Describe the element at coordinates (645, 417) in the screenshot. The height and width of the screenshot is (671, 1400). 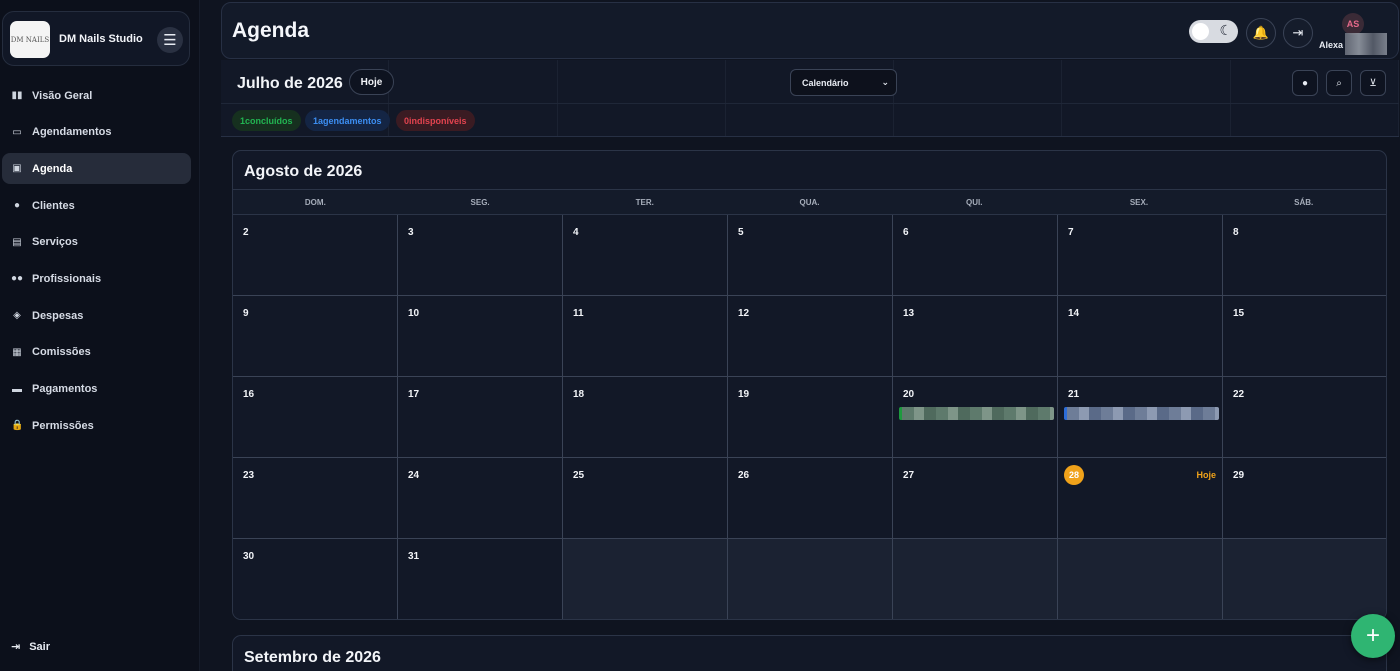
I see `calendar-day: 18` at that location.